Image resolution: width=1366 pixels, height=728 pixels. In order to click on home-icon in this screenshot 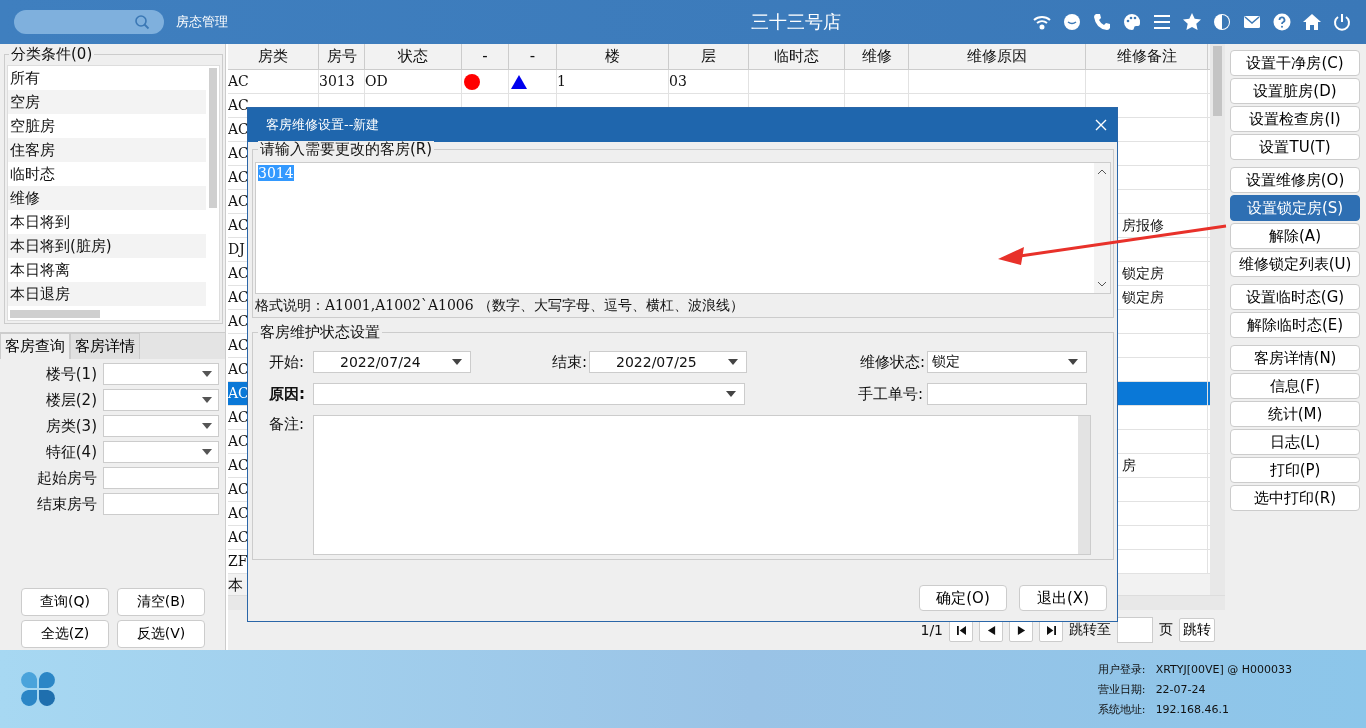, I will do `click(1312, 22)`.